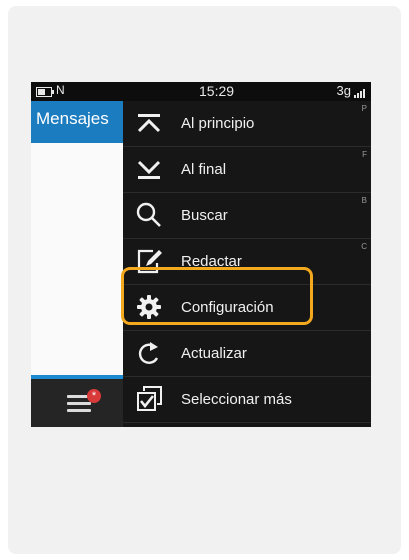 Image resolution: width=409 pixels, height=560 pixels. What do you see at coordinates (236, 399) in the screenshot?
I see `menu-item-label: Seleccionar más` at bounding box center [236, 399].